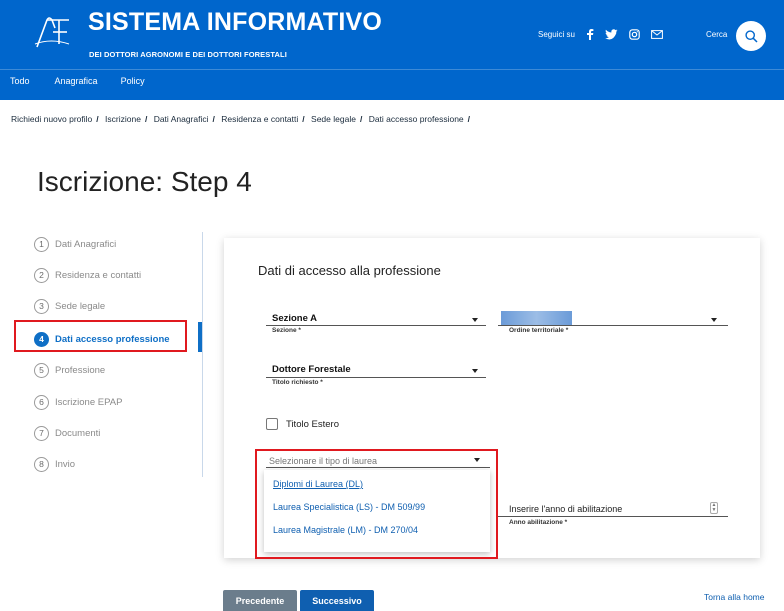  Describe the element at coordinates (119, 370) in the screenshot. I see `step-item: 5 Professione` at that location.